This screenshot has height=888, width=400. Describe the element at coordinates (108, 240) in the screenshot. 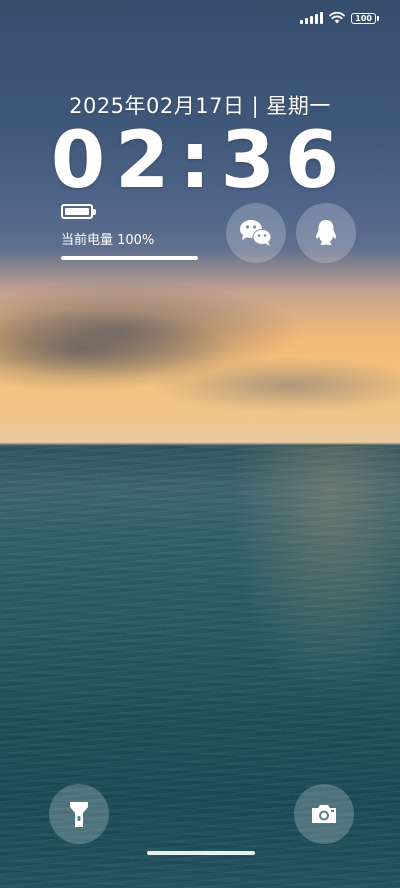

I see `battery-label: 当前电量 100%` at that location.